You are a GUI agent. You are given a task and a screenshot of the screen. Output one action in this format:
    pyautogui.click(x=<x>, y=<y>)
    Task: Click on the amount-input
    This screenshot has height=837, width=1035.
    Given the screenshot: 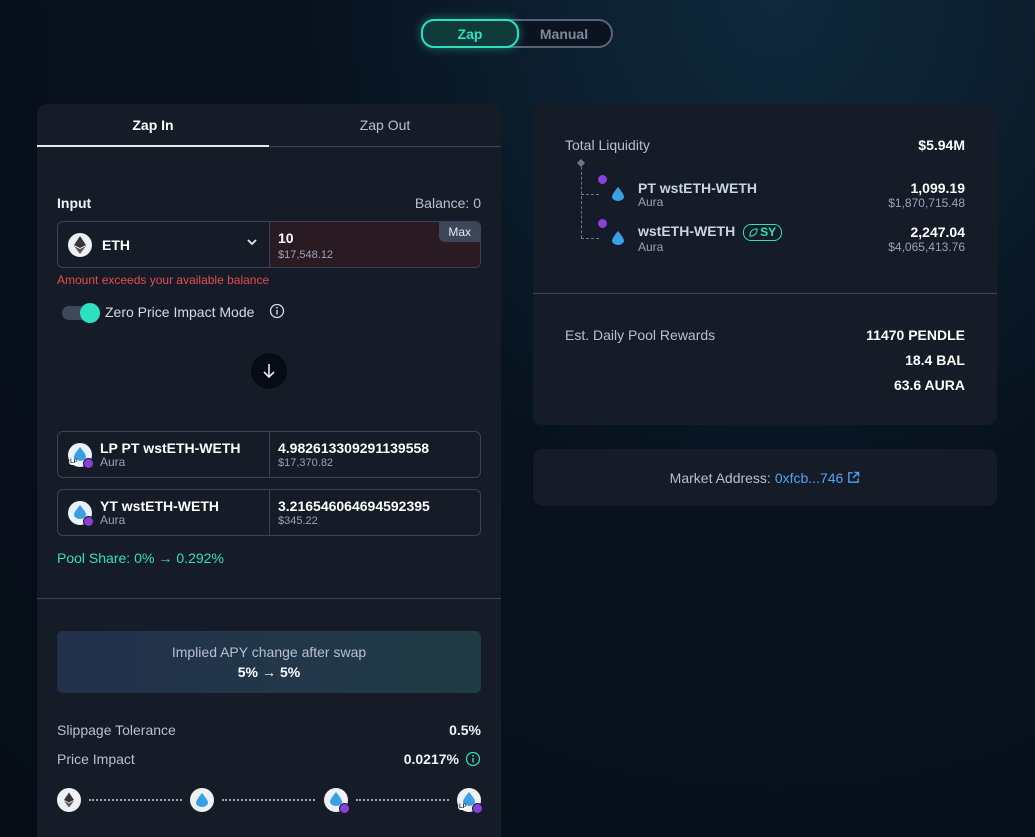 What is the action you would take?
    pyautogui.click(x=348, y=238)
    